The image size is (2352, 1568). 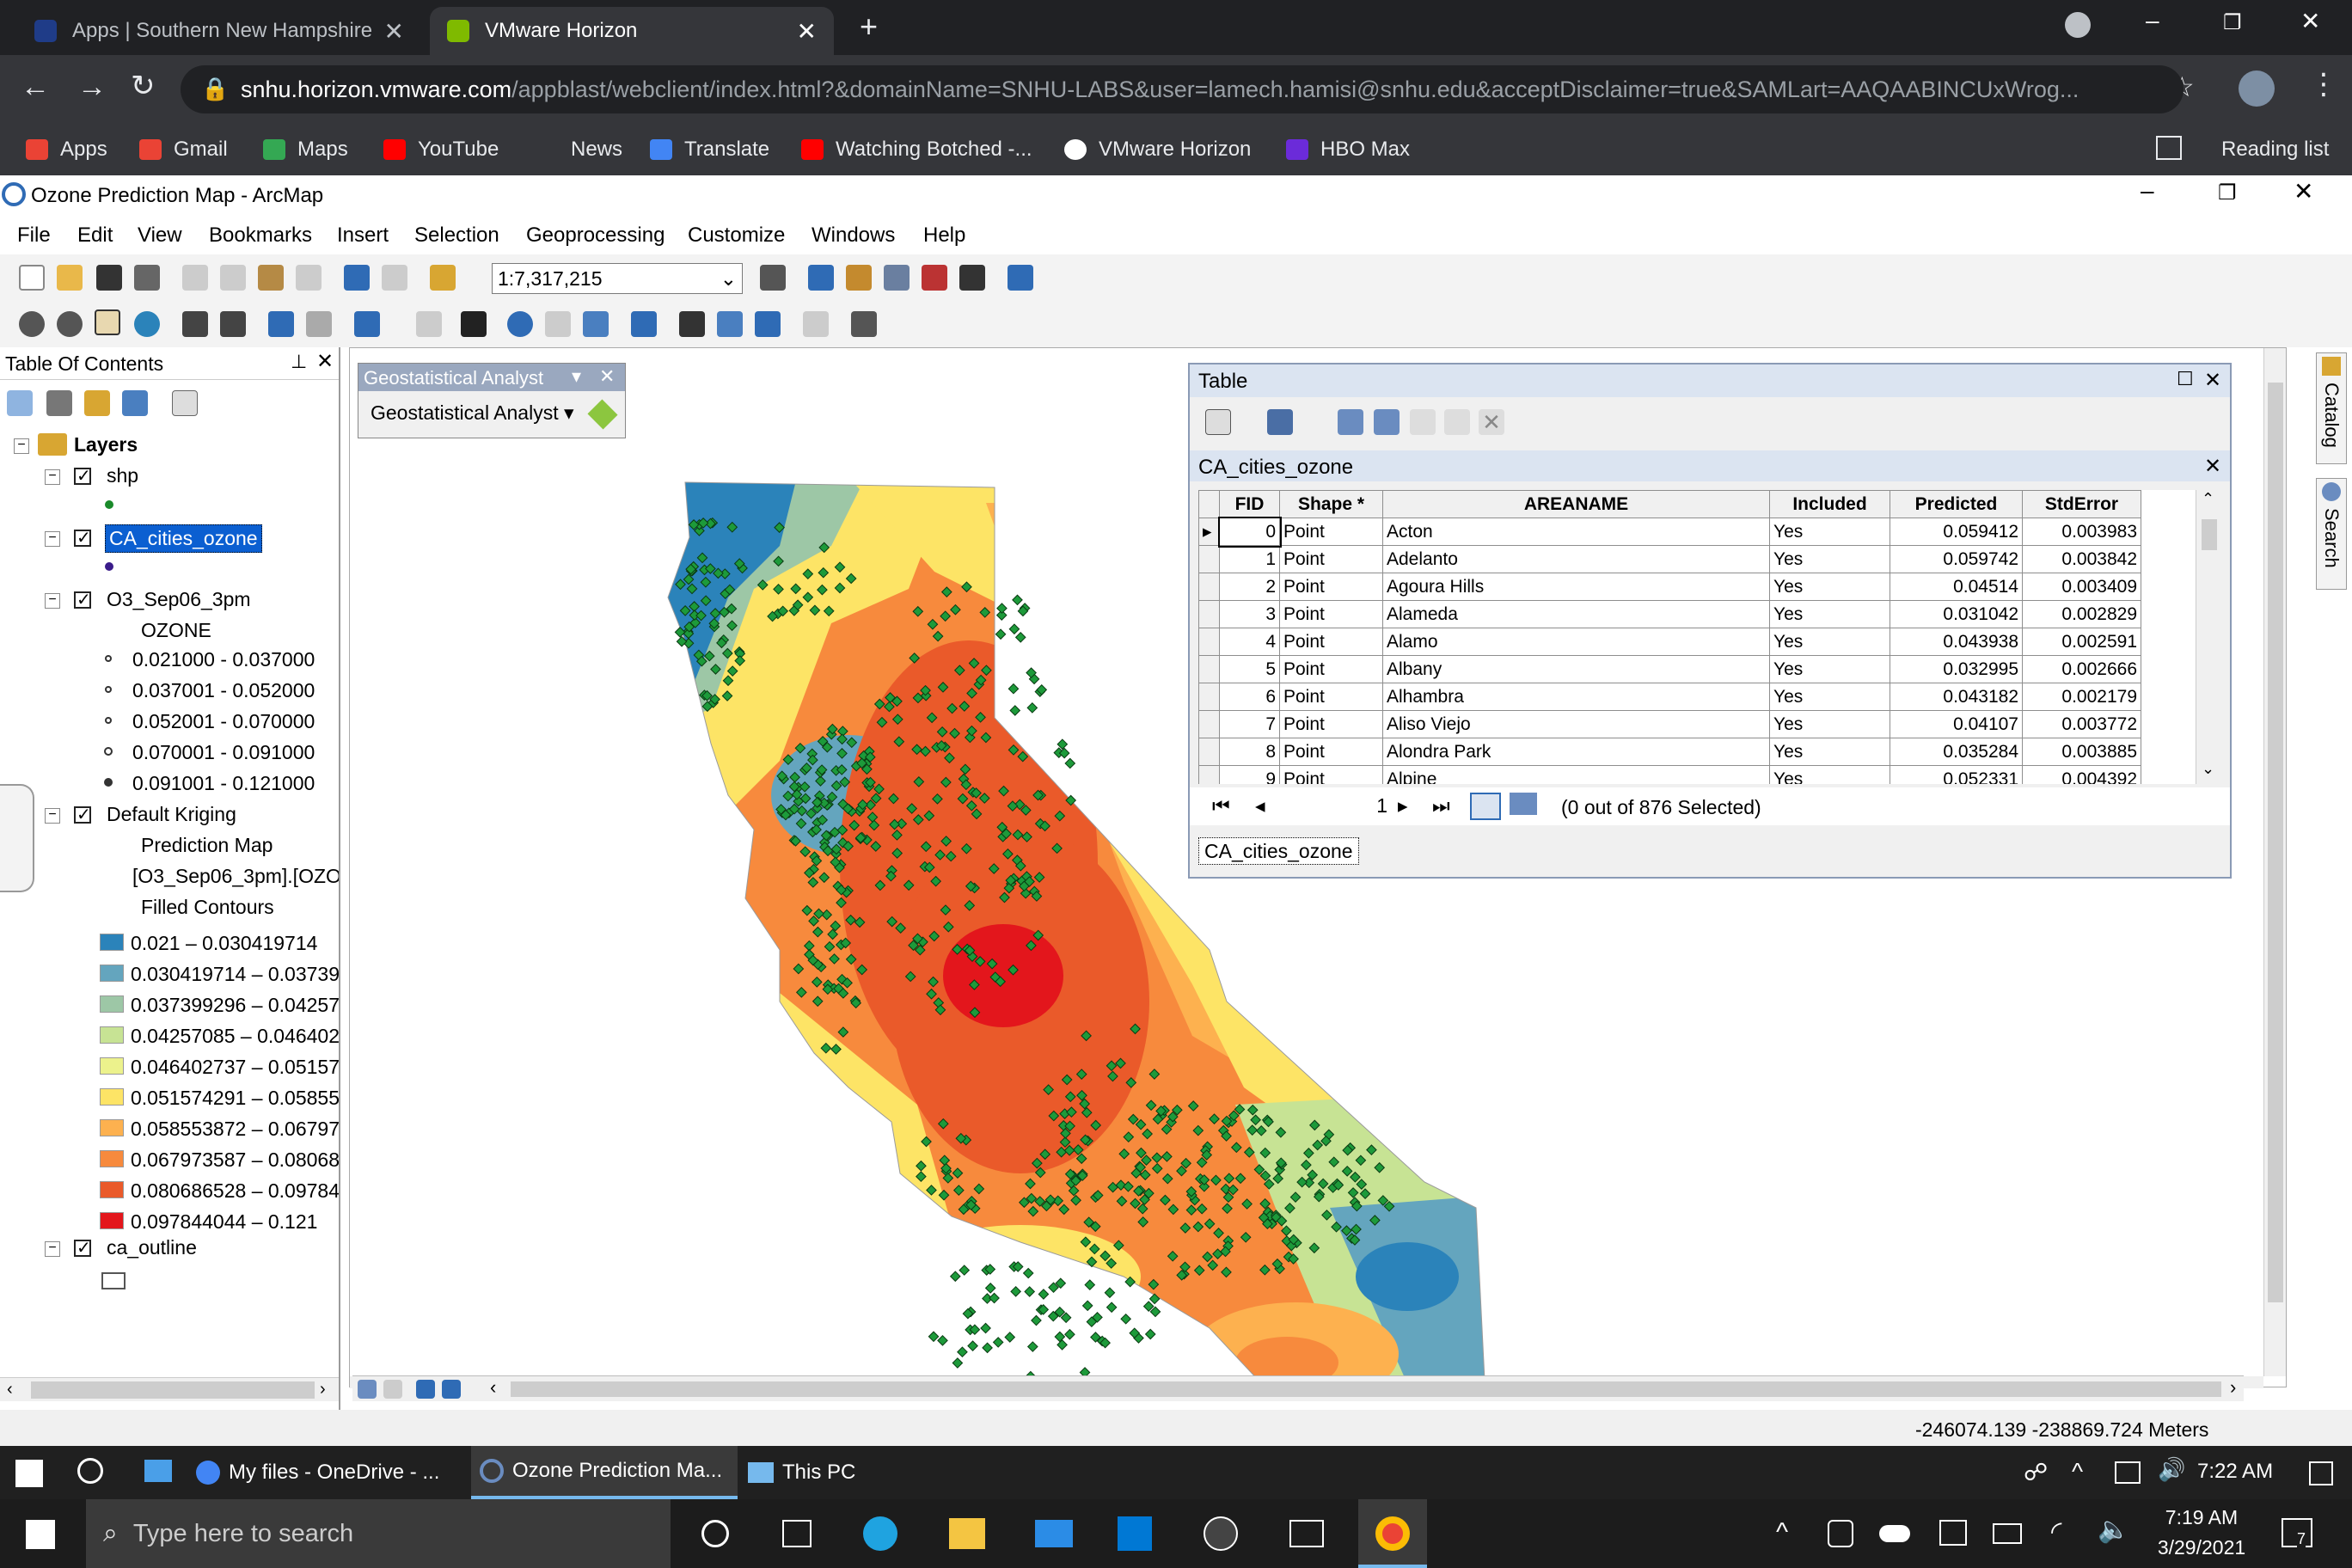 I want to click on row-selector, so click(x=1209, y=559).